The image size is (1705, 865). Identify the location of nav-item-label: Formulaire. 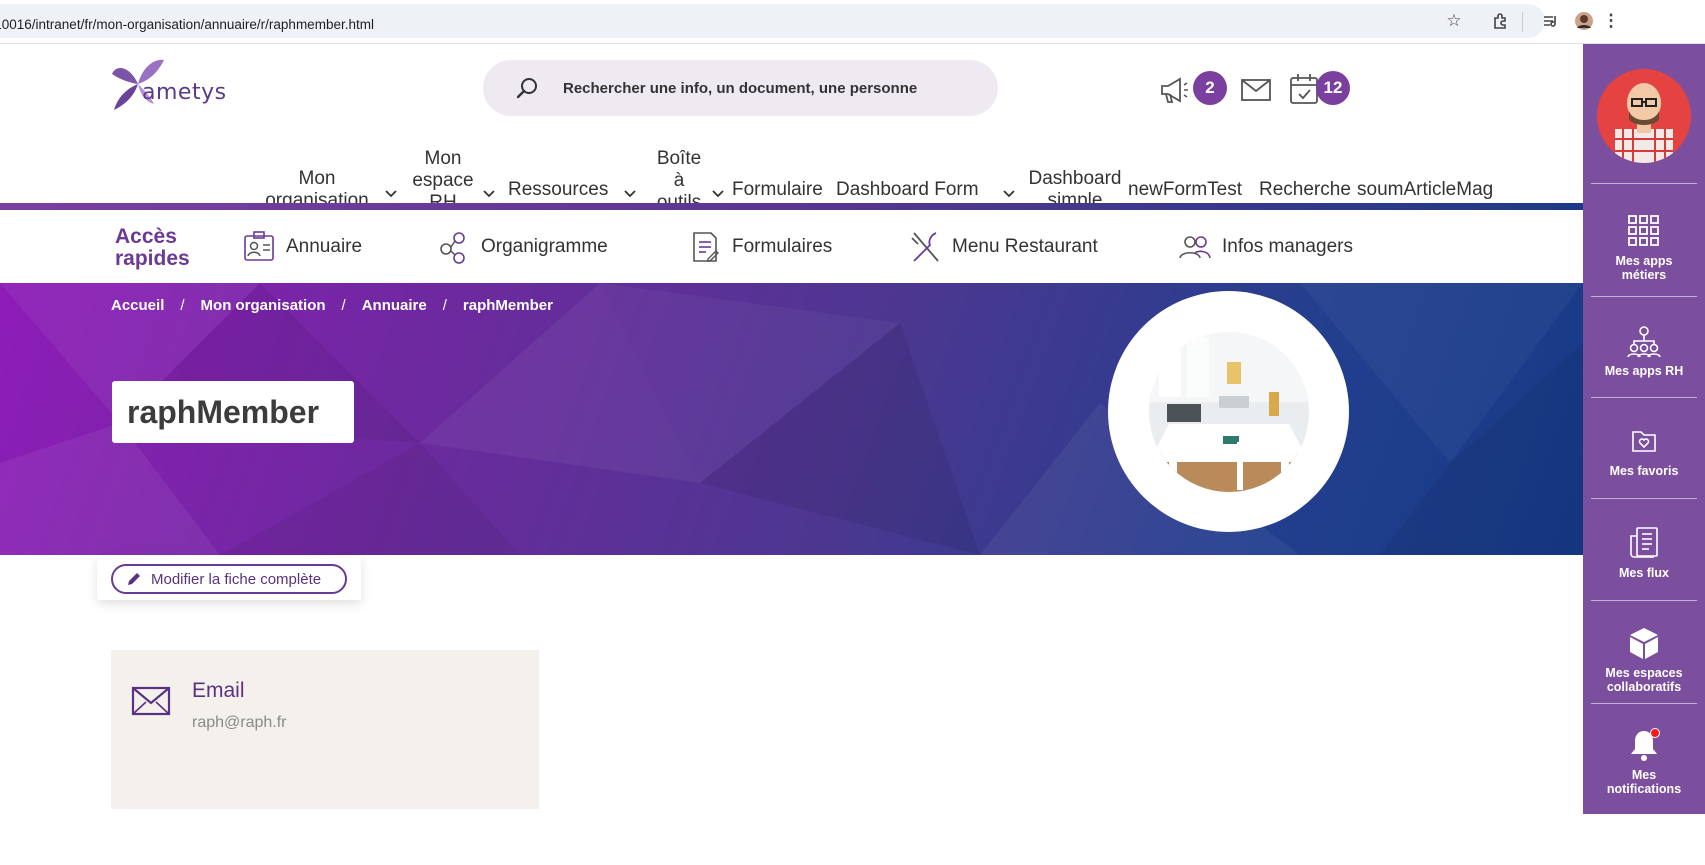
(777, 189).